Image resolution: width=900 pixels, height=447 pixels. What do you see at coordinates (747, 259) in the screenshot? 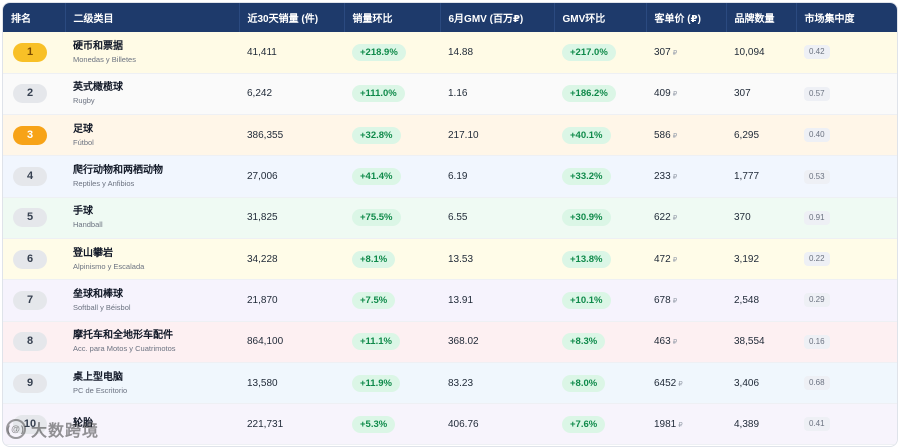
I see `brands-cell: 3,192` at bounding box center [747, 259].